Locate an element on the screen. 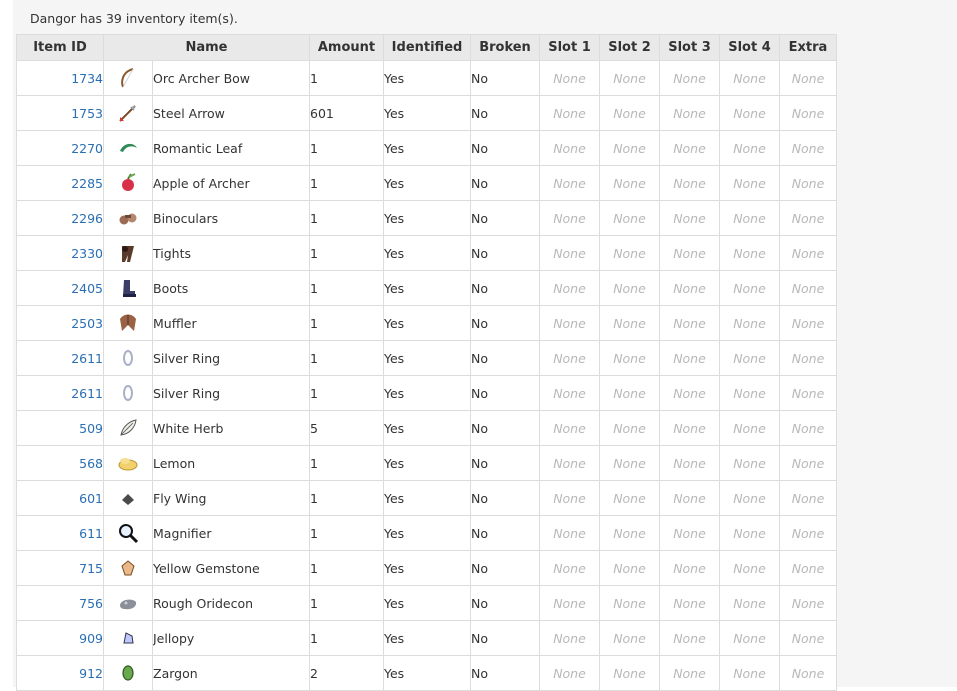 This screenshot has width=957, height=691. item-name: Jellopy is located at coordinates (231, 638).